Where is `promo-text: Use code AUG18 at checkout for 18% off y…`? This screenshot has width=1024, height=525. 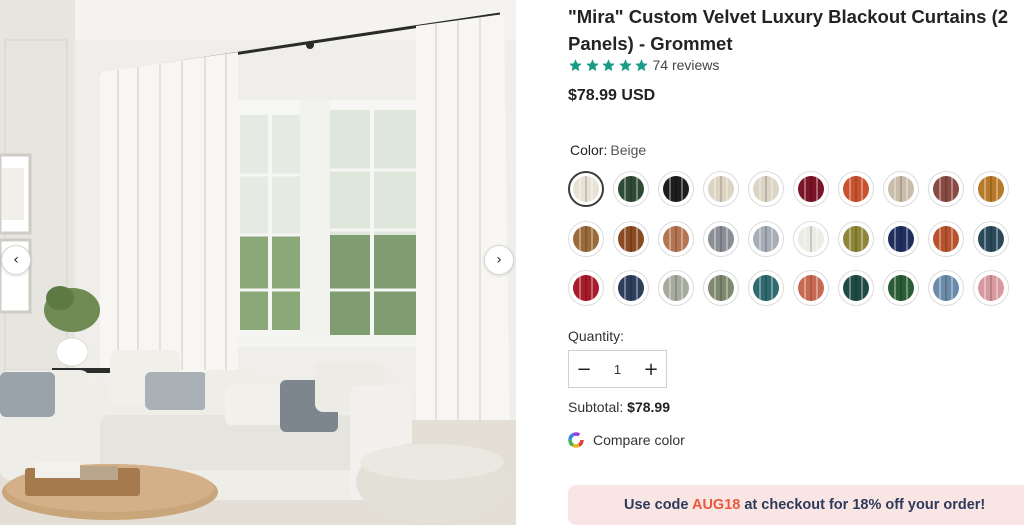 promo-text: Use code AUG18 at checkout for 18% off y… is located at coordinates (804, 505).